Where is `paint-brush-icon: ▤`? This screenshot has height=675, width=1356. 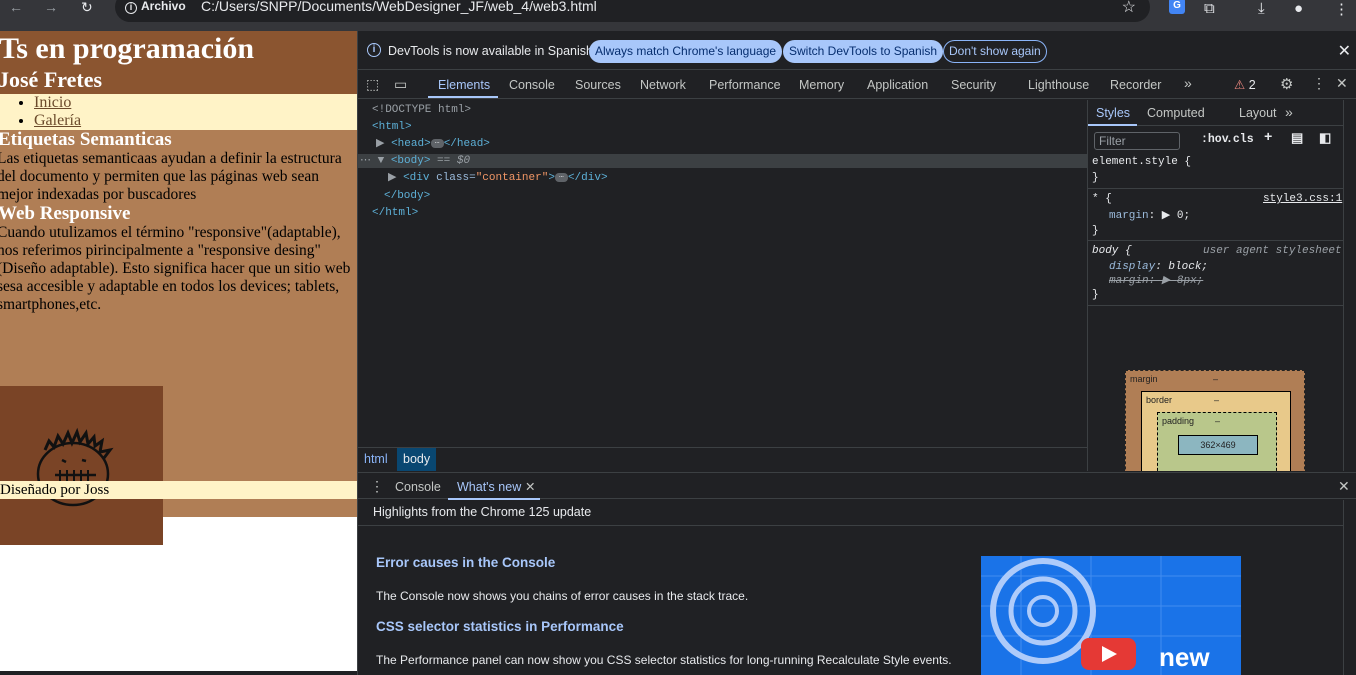
paint-brush-icon: ▤ is located at coordinates (1297, 138).